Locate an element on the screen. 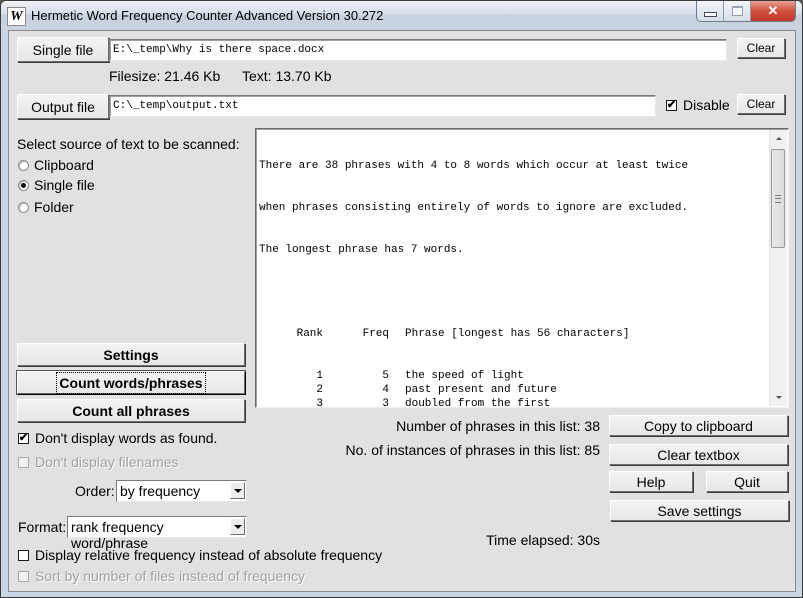 The image size is (803, 598). radio-single-file is located at coordinates (23, 185).